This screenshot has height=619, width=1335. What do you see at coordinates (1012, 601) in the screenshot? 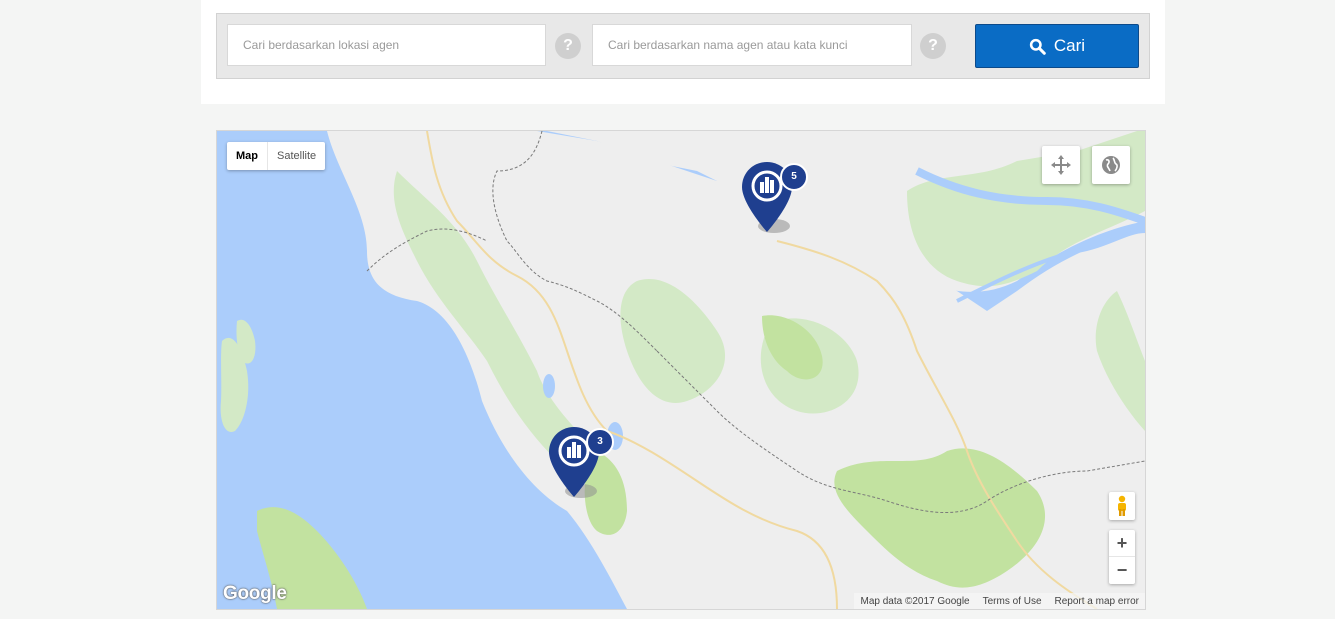
I see `terms-of-use-link: Terms of Use` at bounding box center [1012, 601].